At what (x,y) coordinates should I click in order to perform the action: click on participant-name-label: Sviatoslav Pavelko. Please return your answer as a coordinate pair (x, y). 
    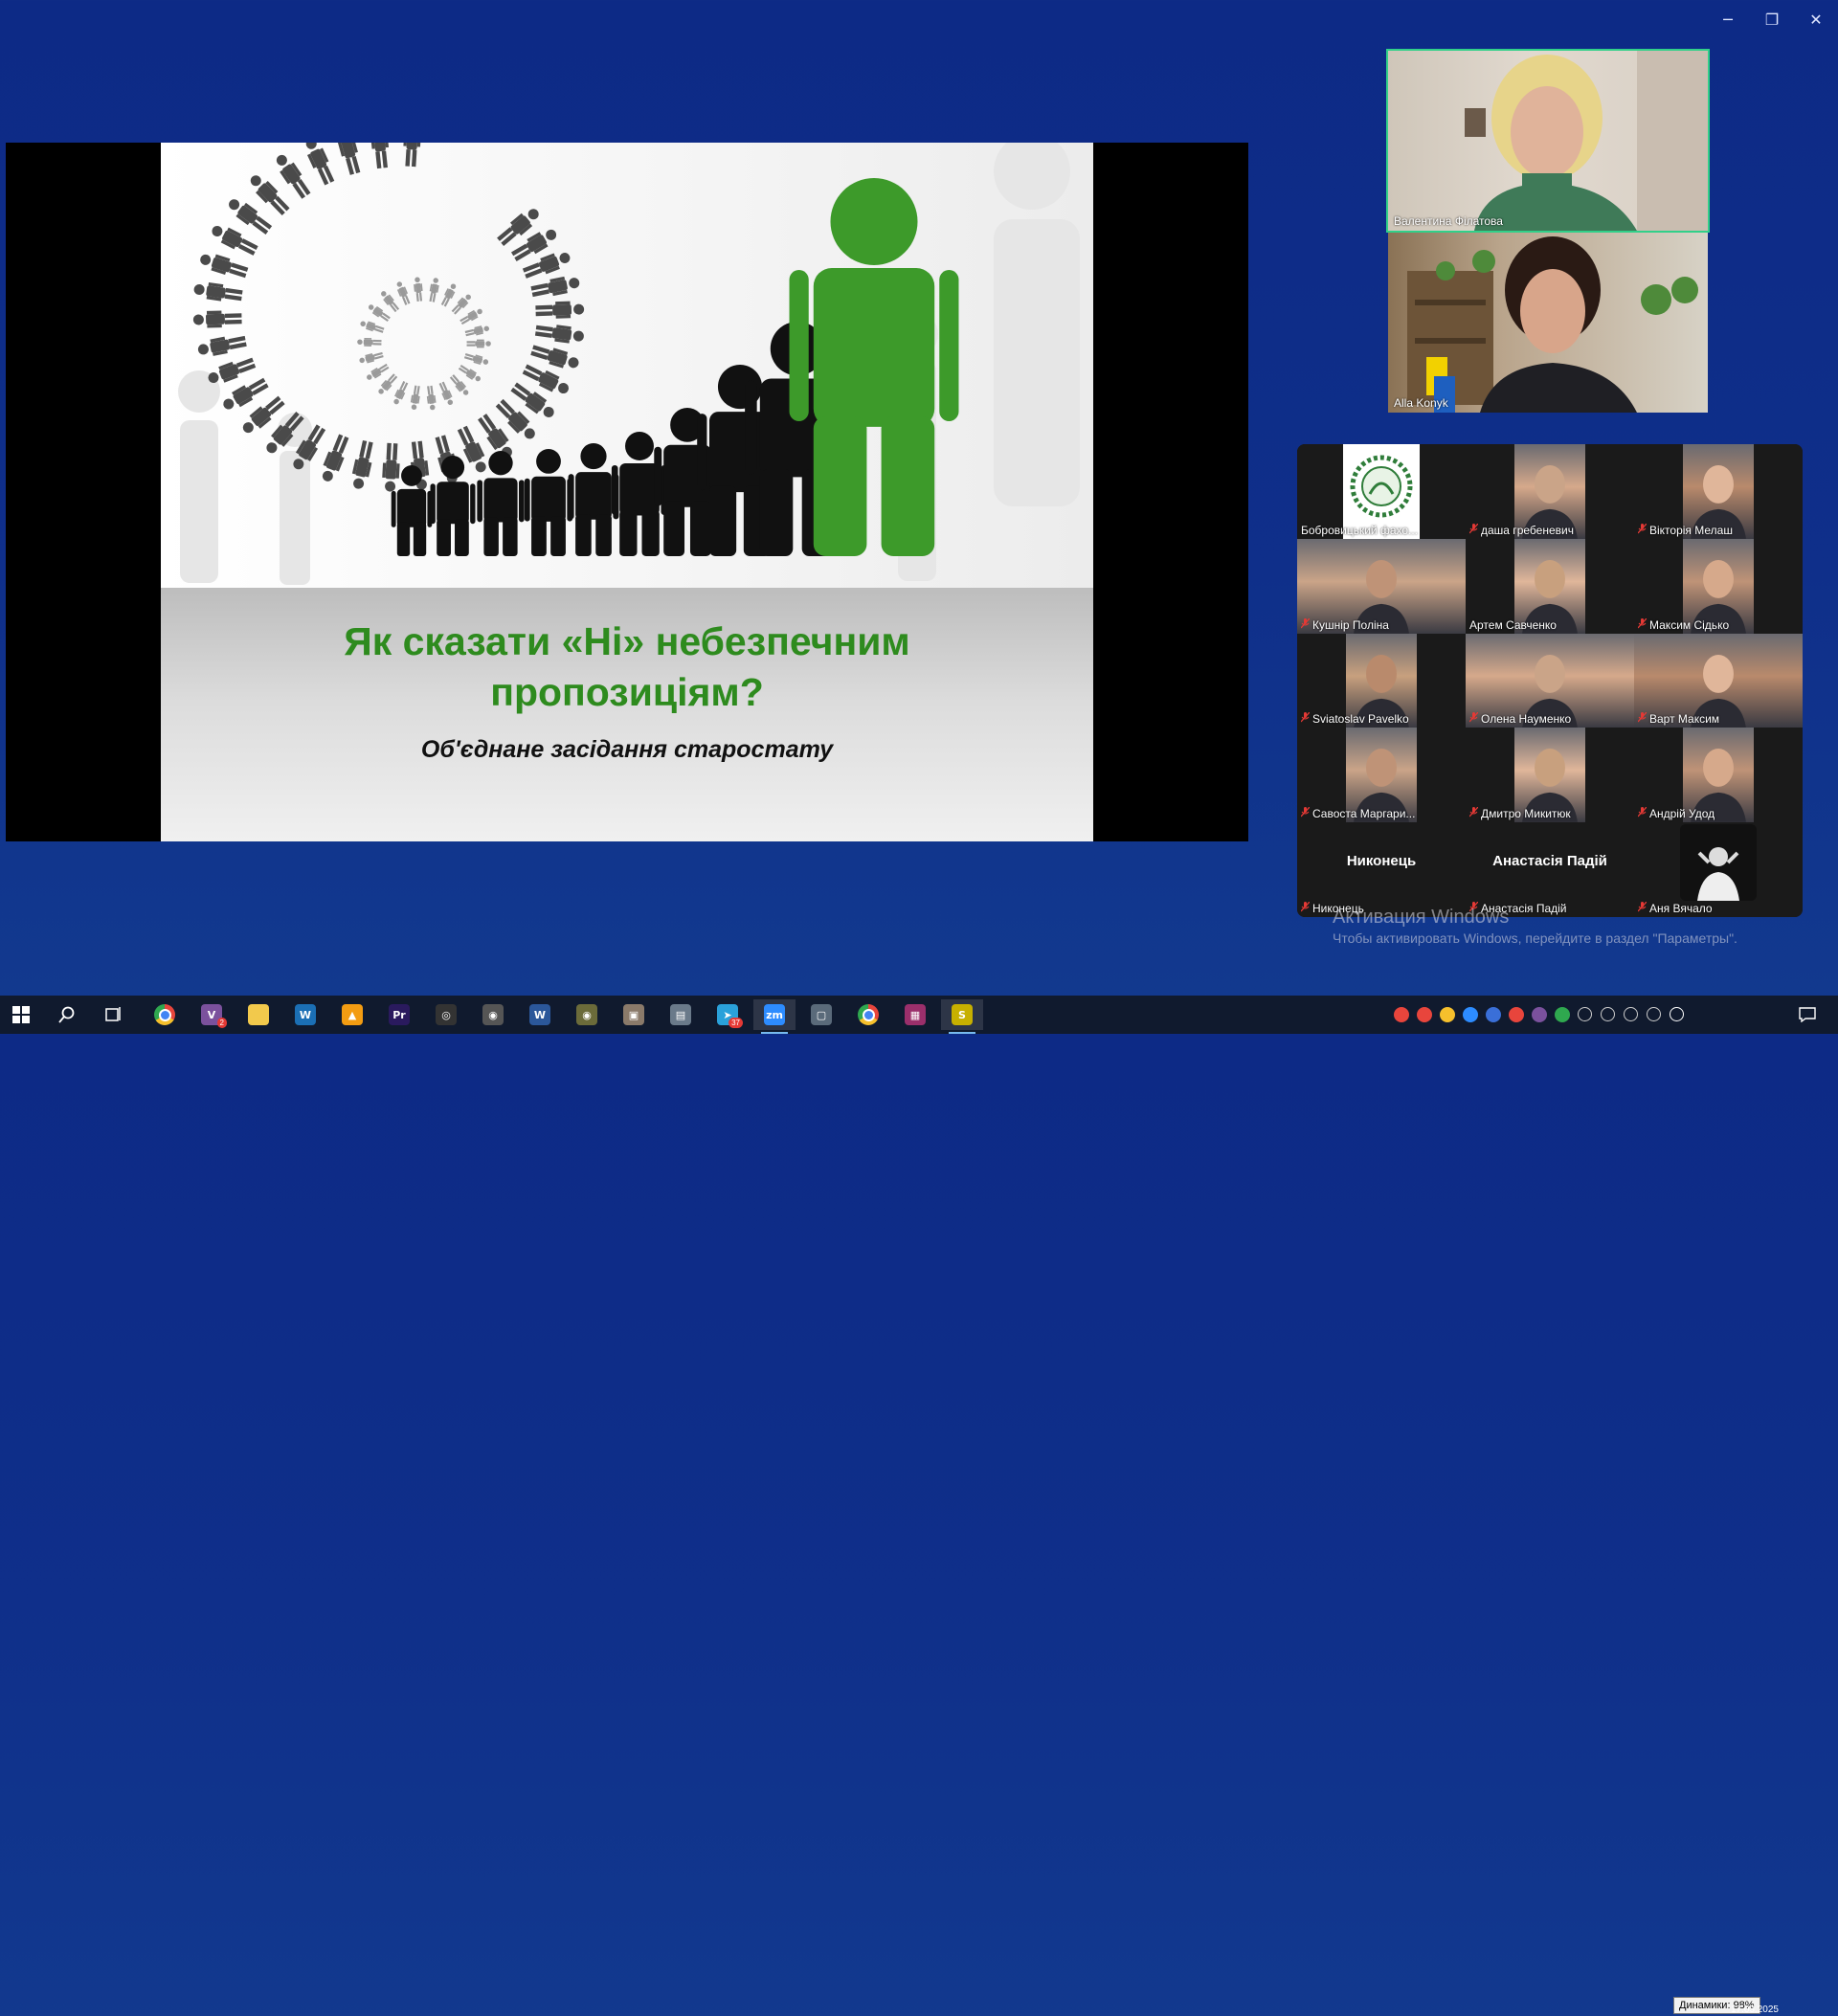
    Looking at the image, I should click on (1354, 719).